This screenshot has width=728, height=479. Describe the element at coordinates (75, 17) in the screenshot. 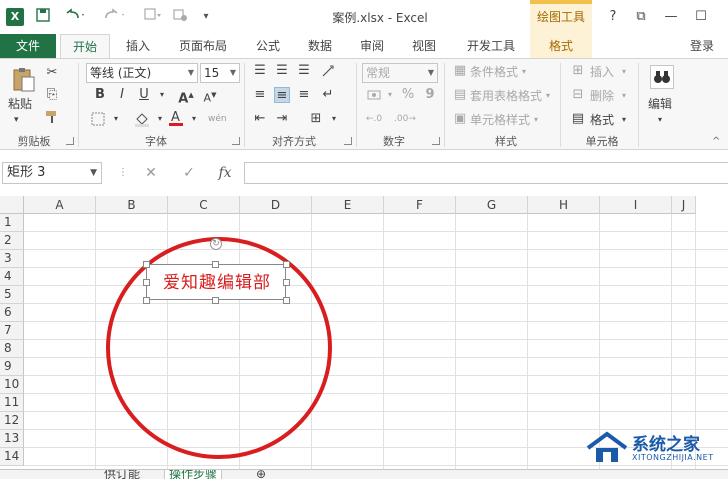

I see `undo-icon` at that location.